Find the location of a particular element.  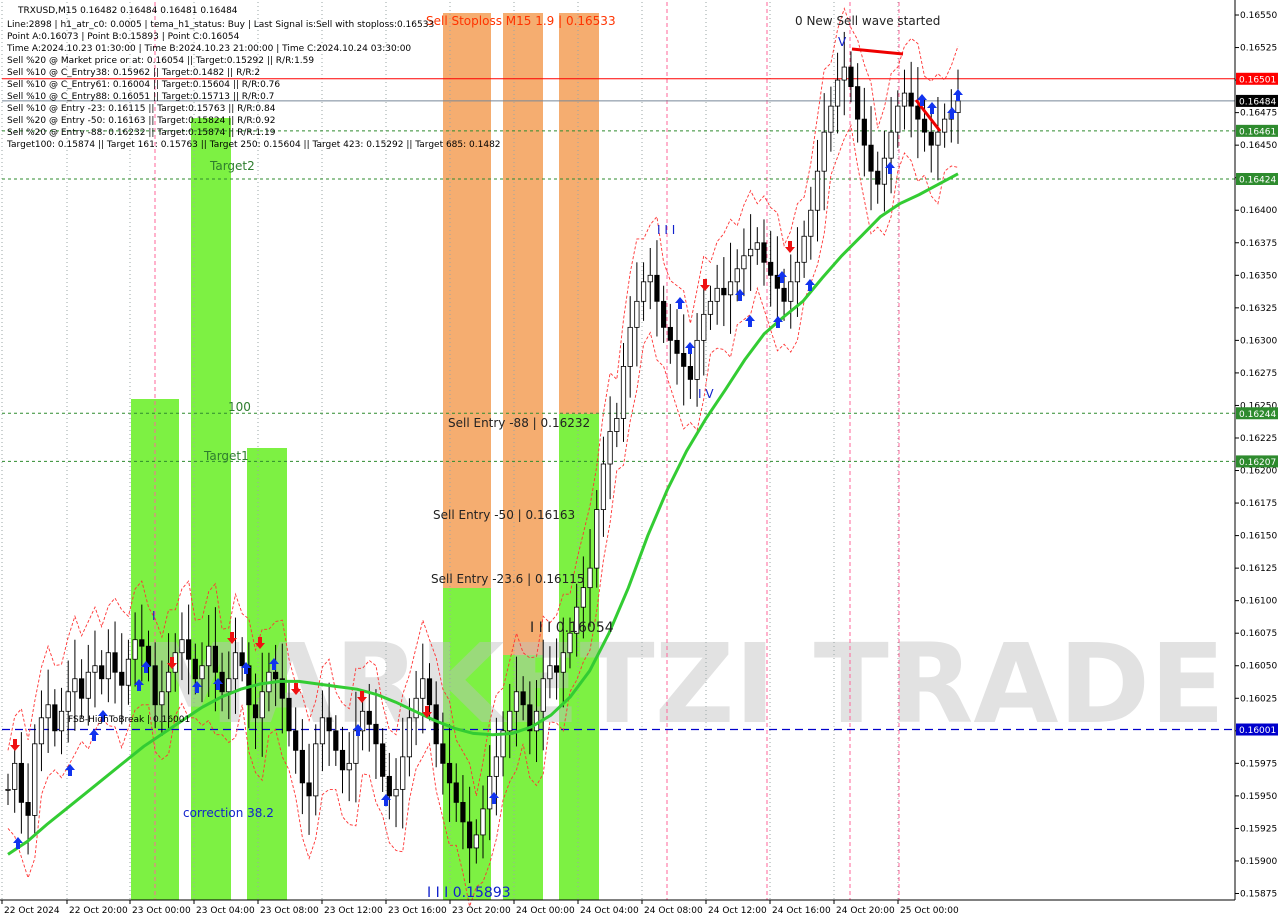

price-tick-label: 0.16300 is located at coordinates (1258, 341).